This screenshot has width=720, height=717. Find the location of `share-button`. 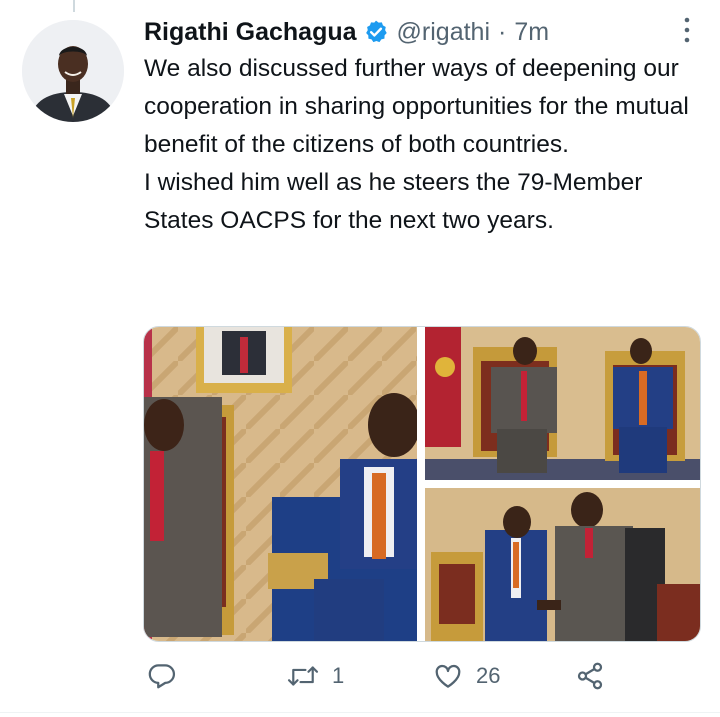

share-button is located at coordinates (590, 676).